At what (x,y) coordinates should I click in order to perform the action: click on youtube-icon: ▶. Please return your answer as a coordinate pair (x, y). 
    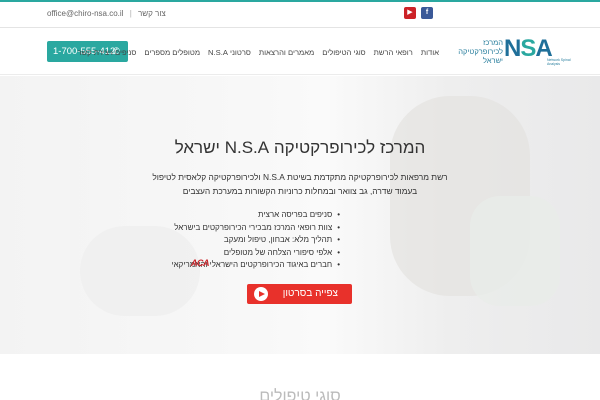
    Looking at the image, I should click on (410, 13).